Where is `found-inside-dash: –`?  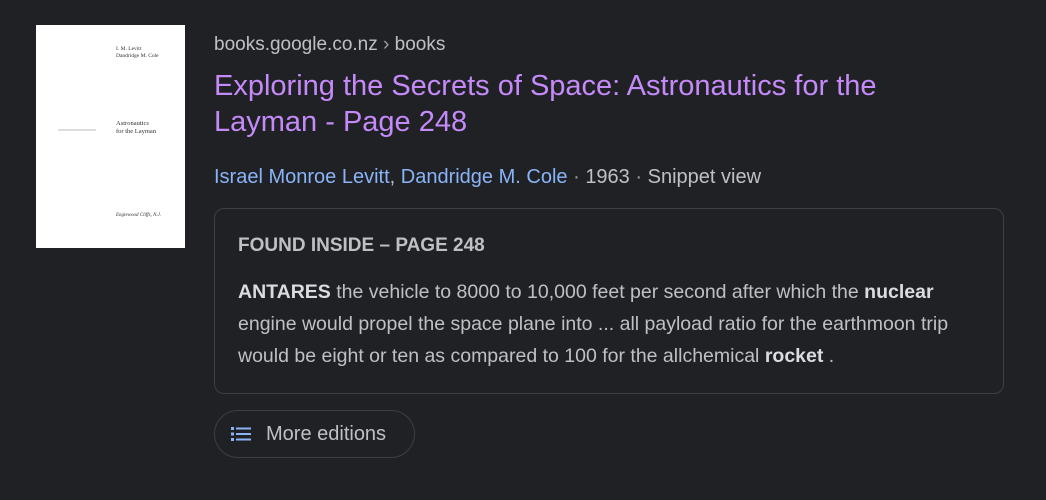 found-inside-dash: – is located at coordinates (385, 245).